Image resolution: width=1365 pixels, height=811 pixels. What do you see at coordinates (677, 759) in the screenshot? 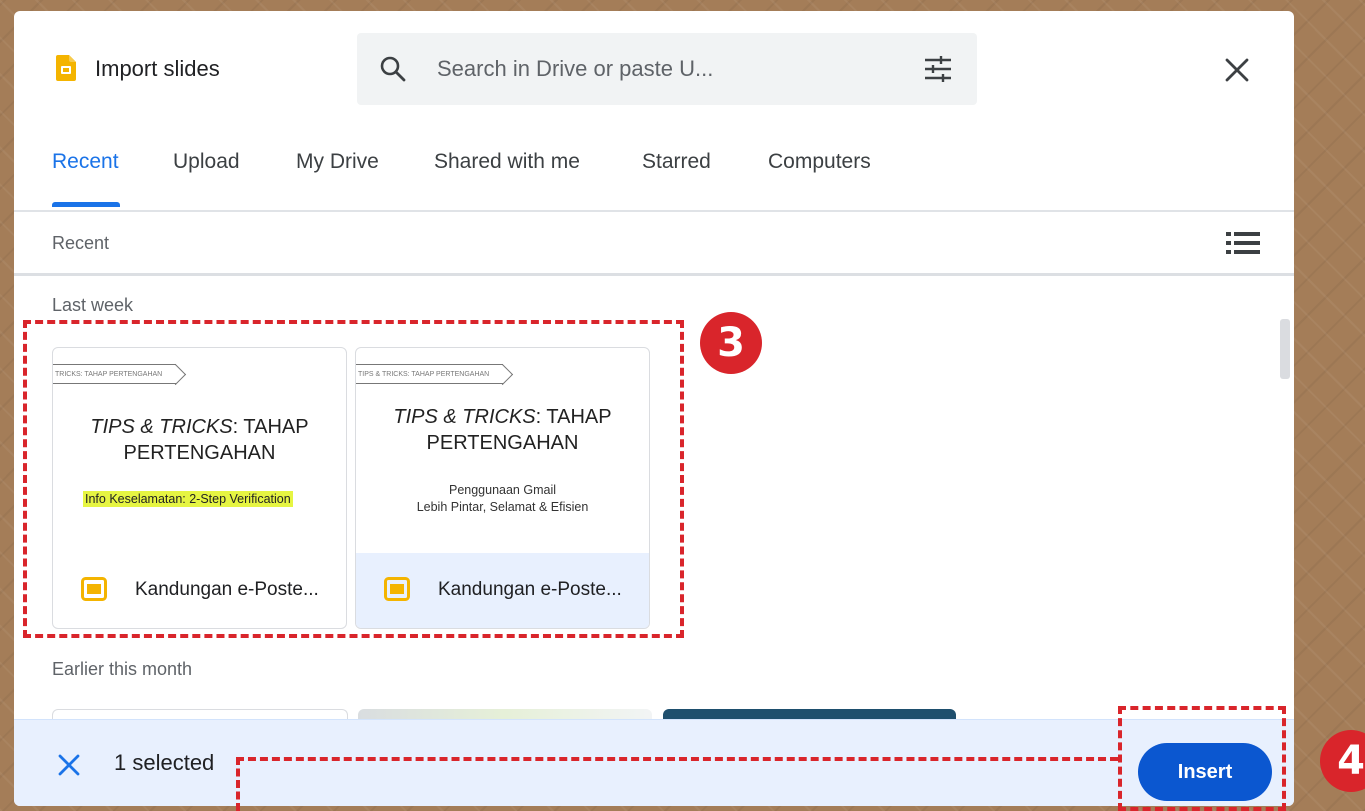
I see `annotation-connector-horizontal` at bounding box center [677, 759].